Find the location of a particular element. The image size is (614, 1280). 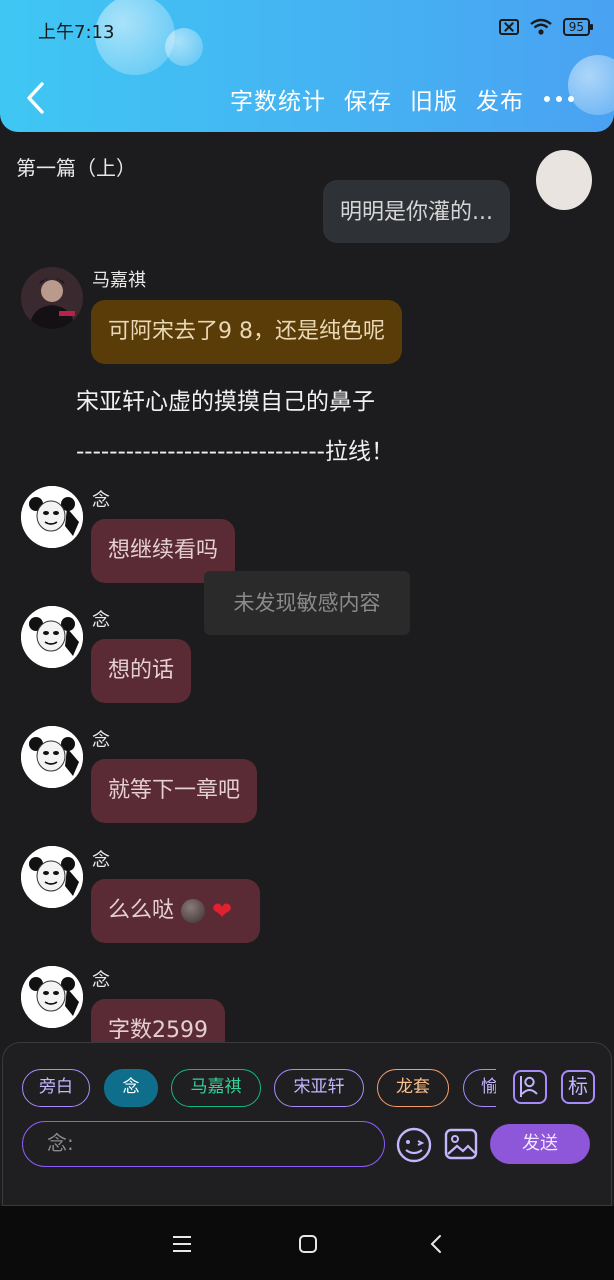

old-version-button: 旧版 is located at coordinates (434, 99).